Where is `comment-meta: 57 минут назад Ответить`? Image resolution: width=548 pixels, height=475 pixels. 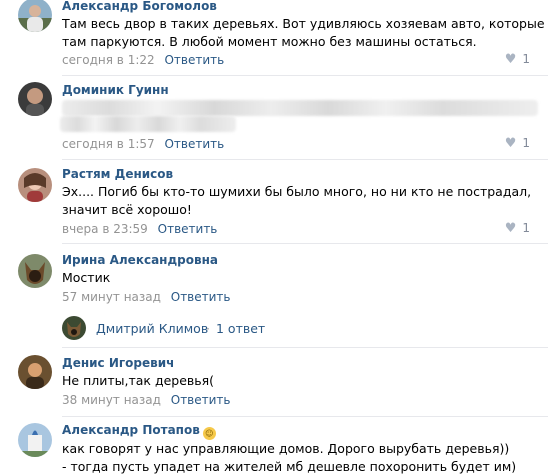 comment-meta: 57 минут назад Ответить is located at coordinates (146, 297).